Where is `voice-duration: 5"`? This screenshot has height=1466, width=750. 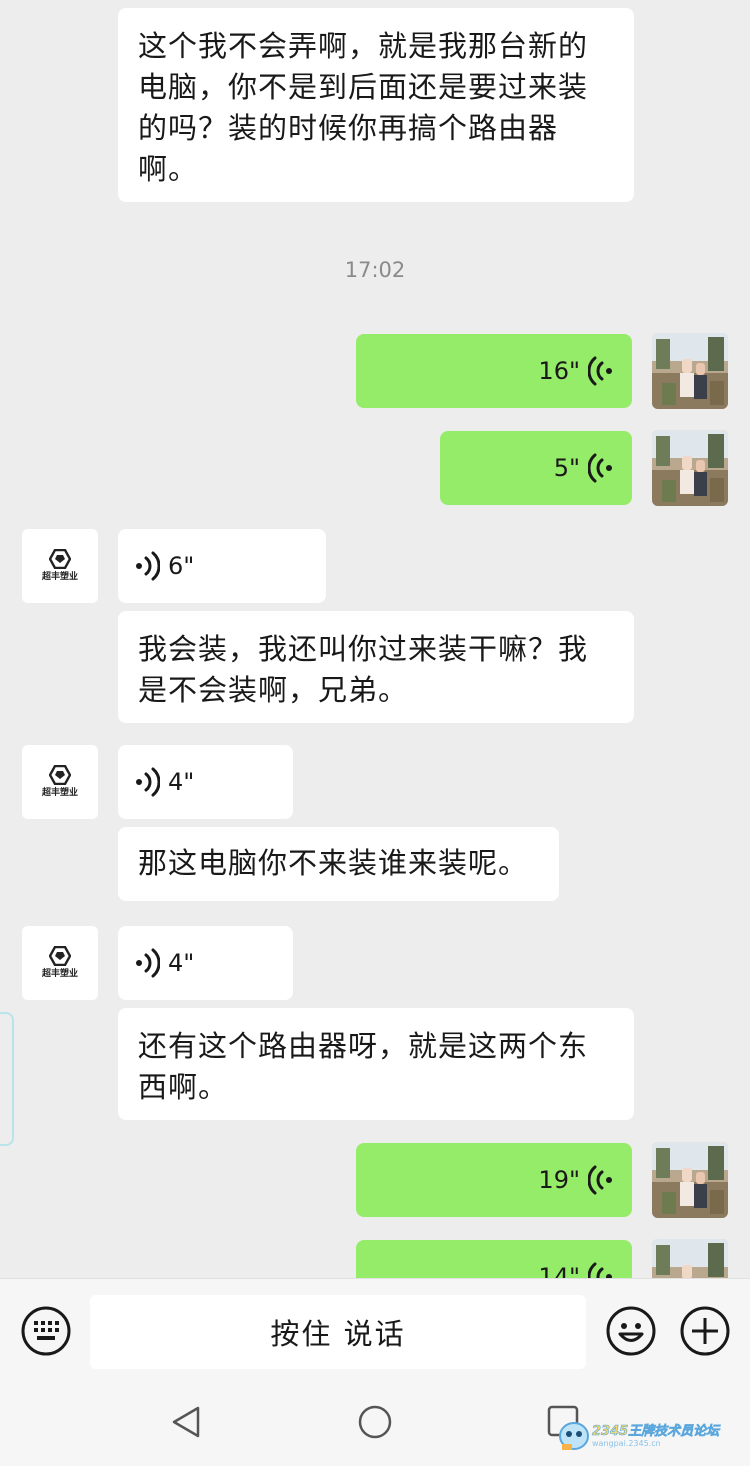 voice-duration: 5" is located at coordinates (566, 467).